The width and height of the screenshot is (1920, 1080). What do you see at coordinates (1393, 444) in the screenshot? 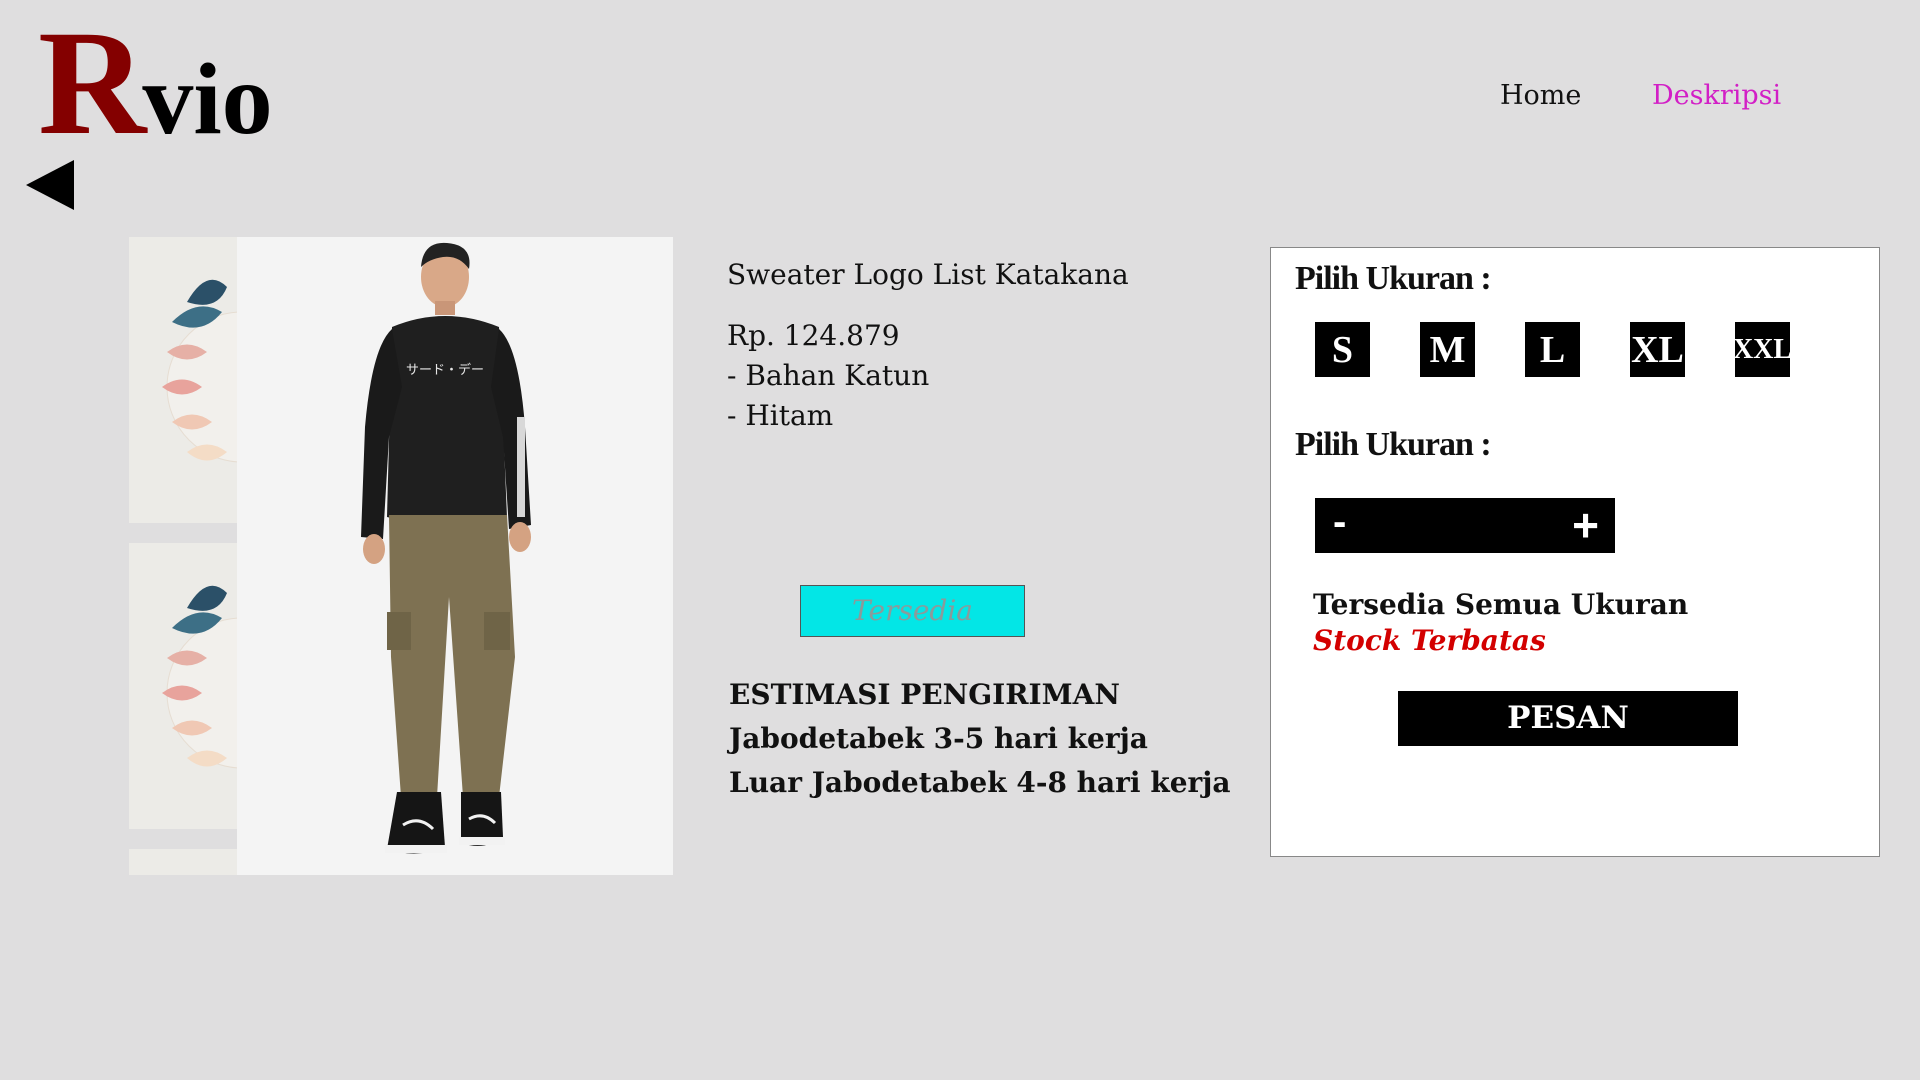
I see `quantity-heading: Pilih Ukuran :` at bounding box center [1393, 444].